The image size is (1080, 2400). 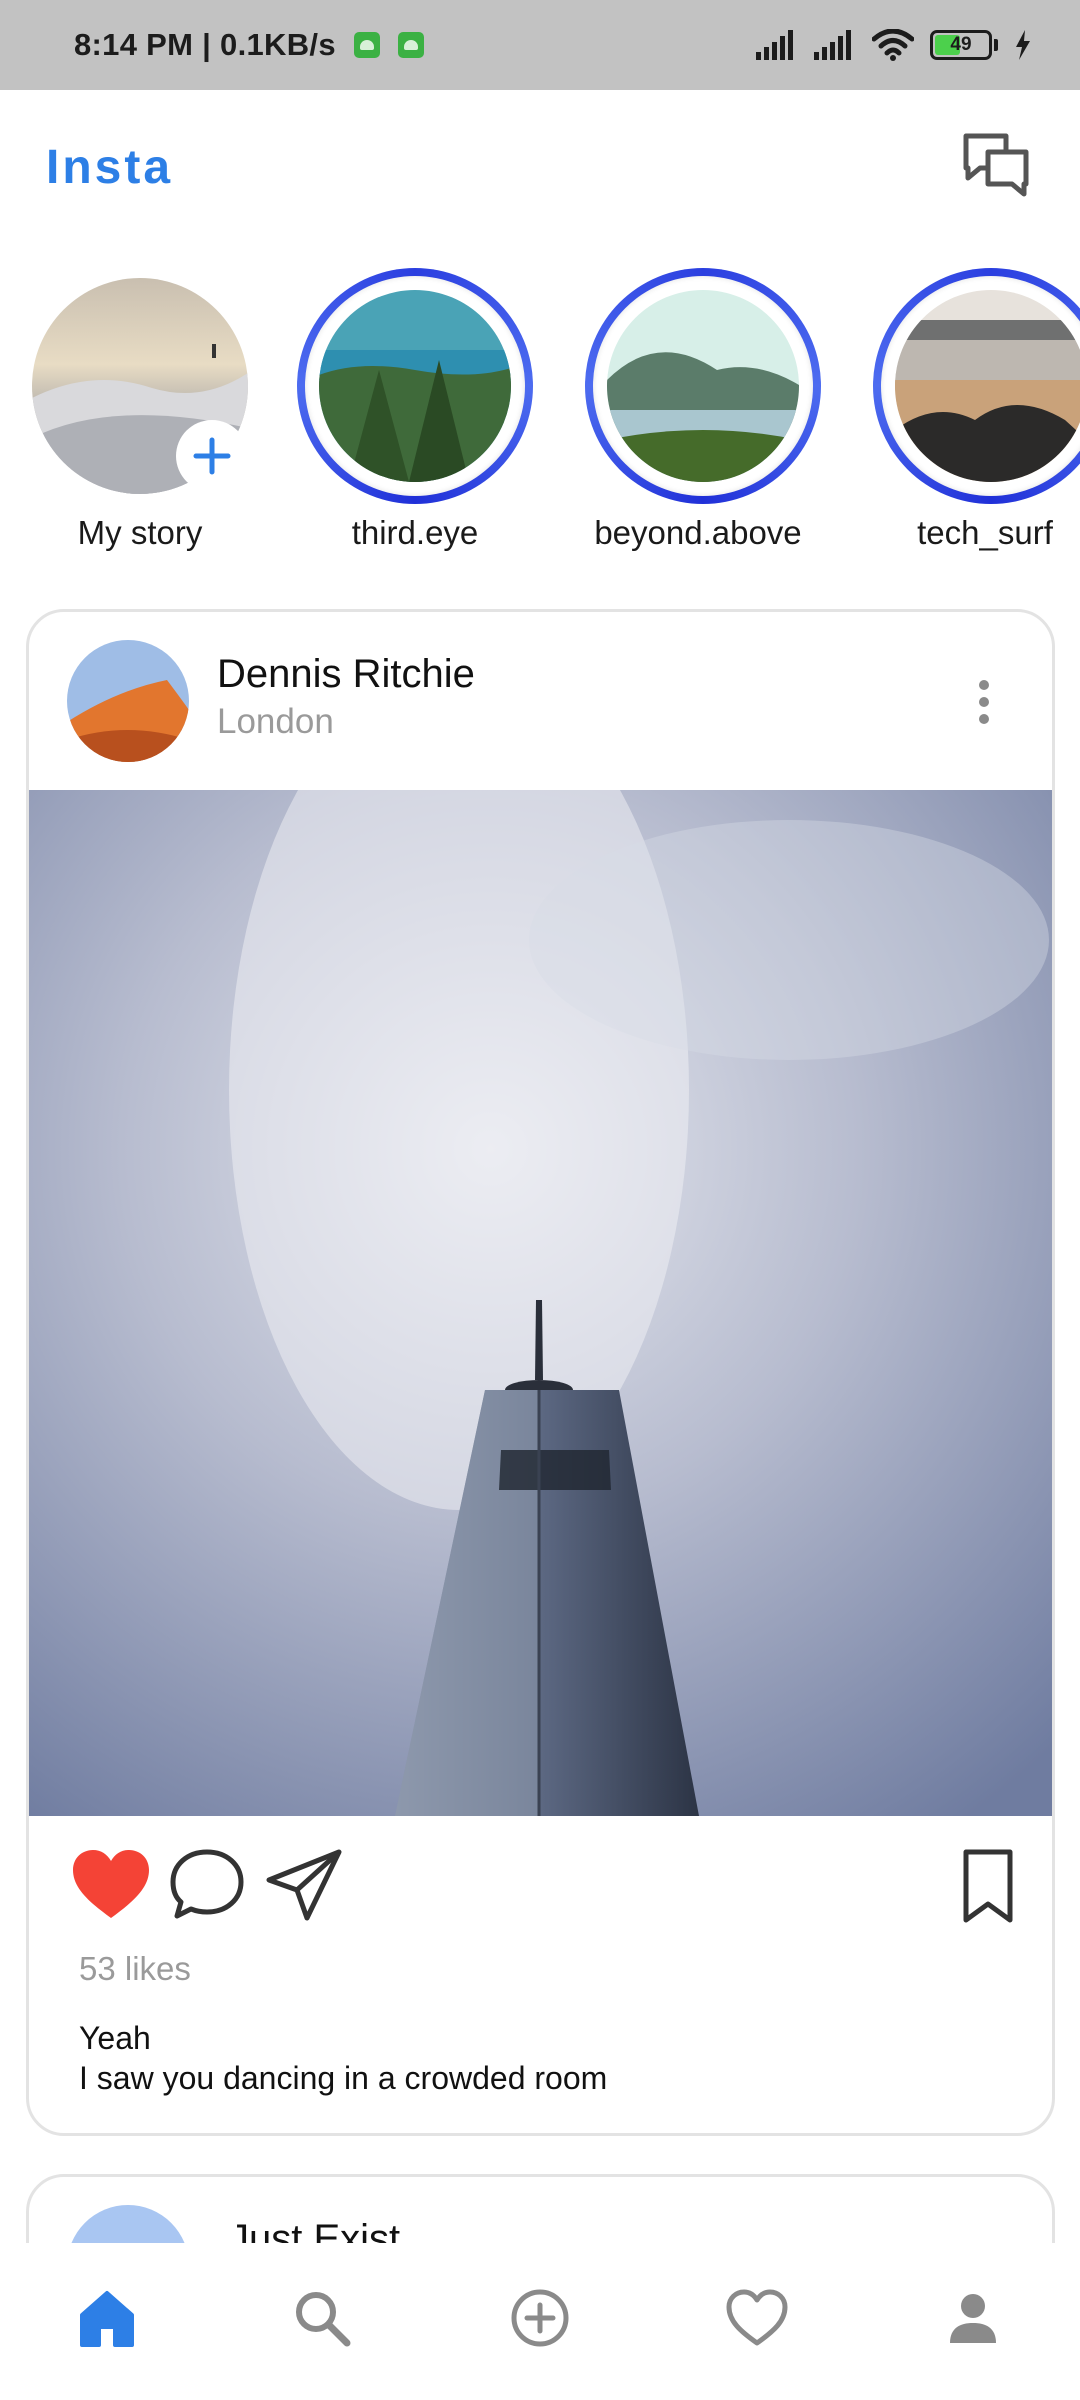 I want to click on nav-profile, so click(x=973, y=2318).